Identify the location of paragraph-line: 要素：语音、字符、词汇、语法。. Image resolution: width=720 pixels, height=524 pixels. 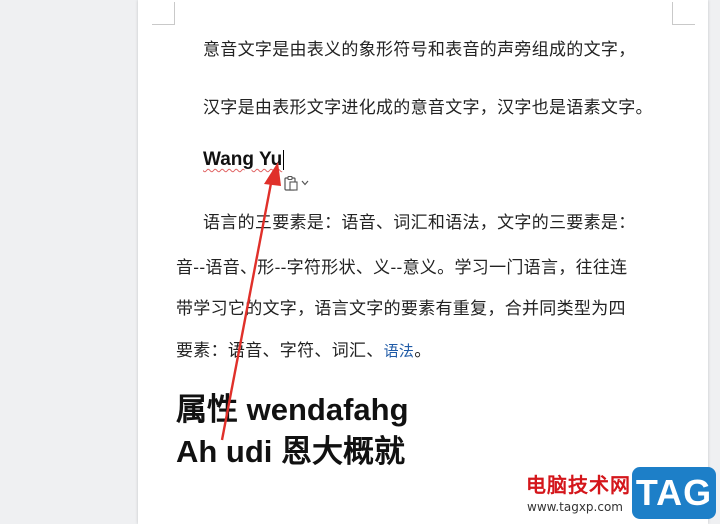
(304, 348).